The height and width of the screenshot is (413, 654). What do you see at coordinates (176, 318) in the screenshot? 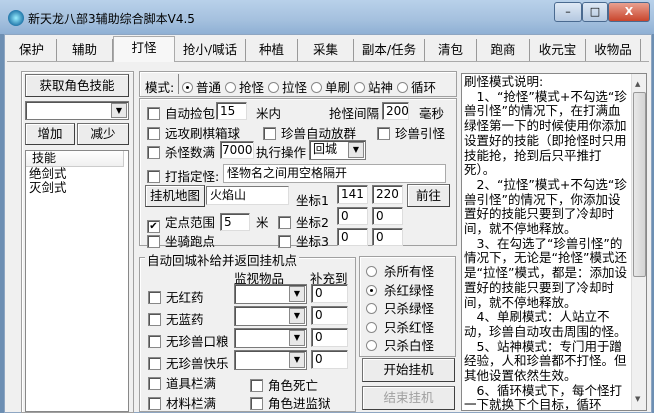
I see `no-blue-potion-checkbox: 无蓝药` at bounding box center [176, 318].